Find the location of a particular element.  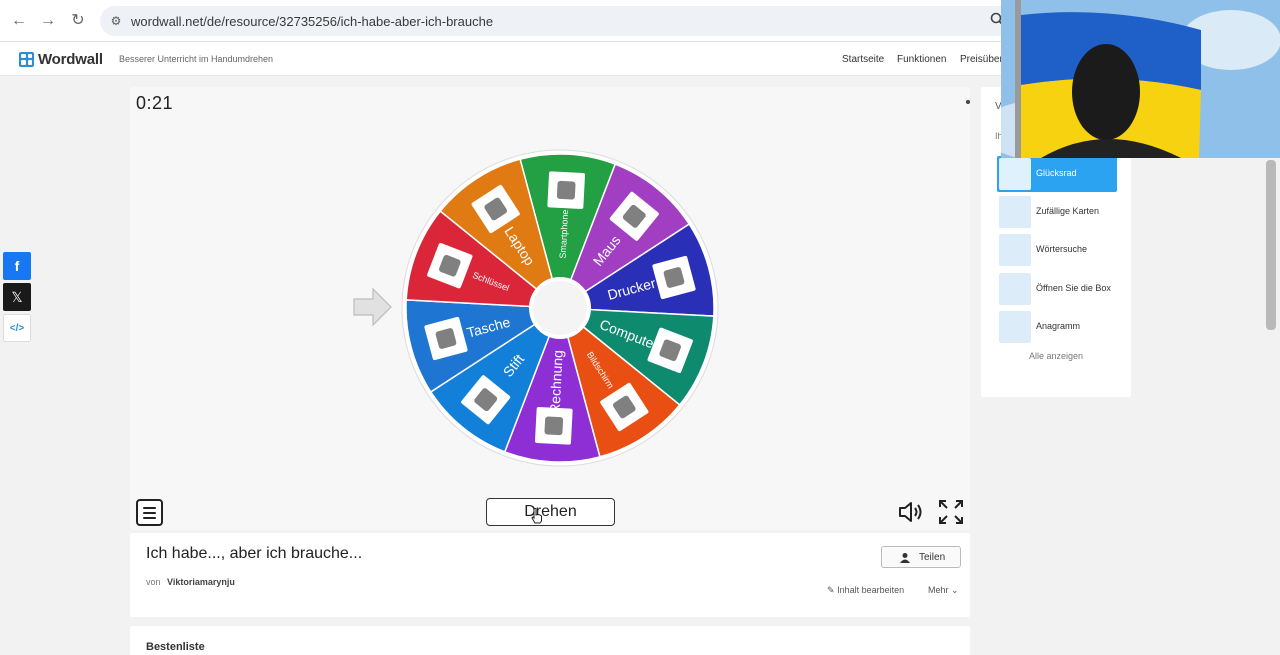

sound-icon is located at coordinates (911, 512).